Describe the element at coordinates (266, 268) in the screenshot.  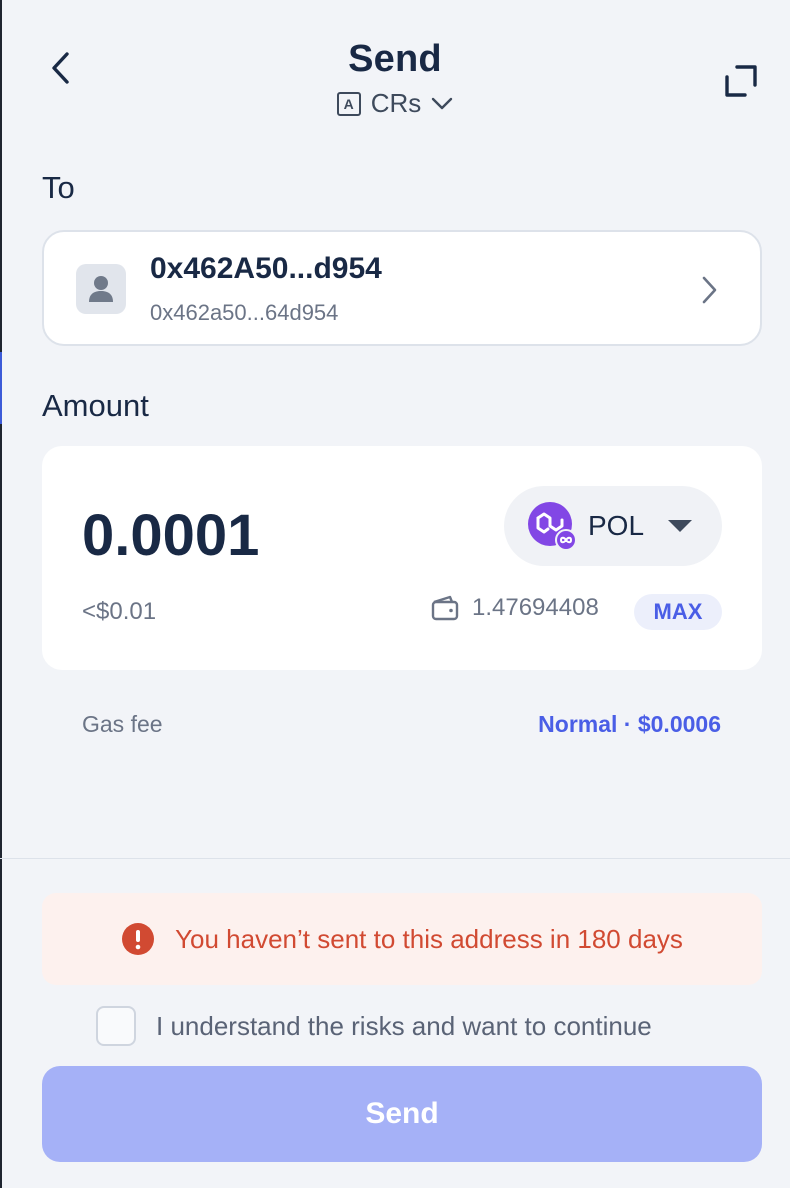
I see `recipient-name: 0x462A50...d954` at that location.